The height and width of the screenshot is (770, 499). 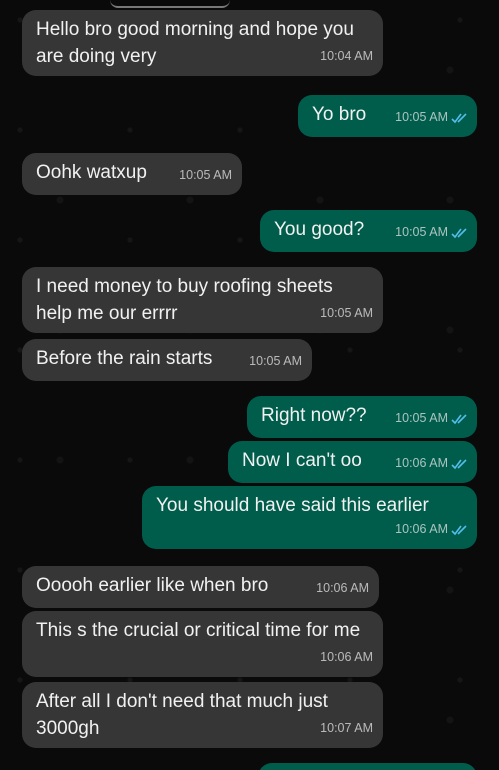 I want to click on message-outgoing: You good? 10:05 AM, so click(x=368, y=231).